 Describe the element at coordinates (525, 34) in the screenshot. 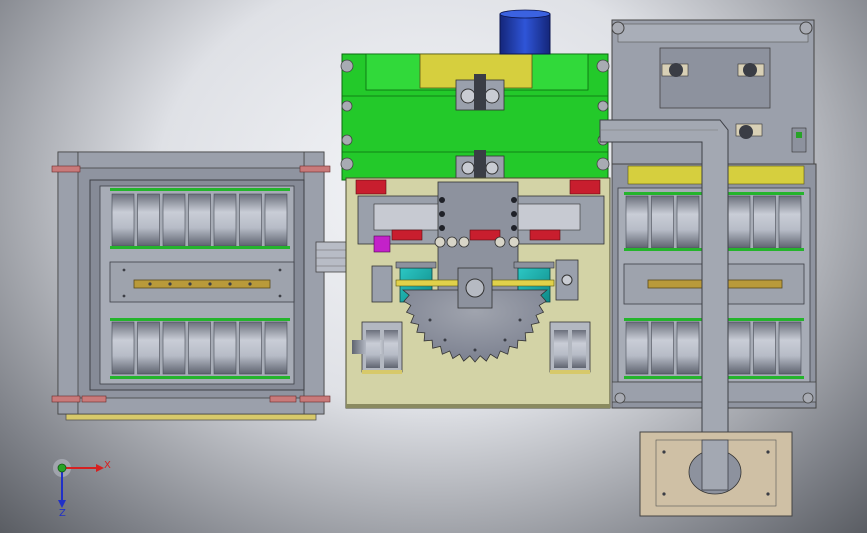

I see `blue-motor` at that location.